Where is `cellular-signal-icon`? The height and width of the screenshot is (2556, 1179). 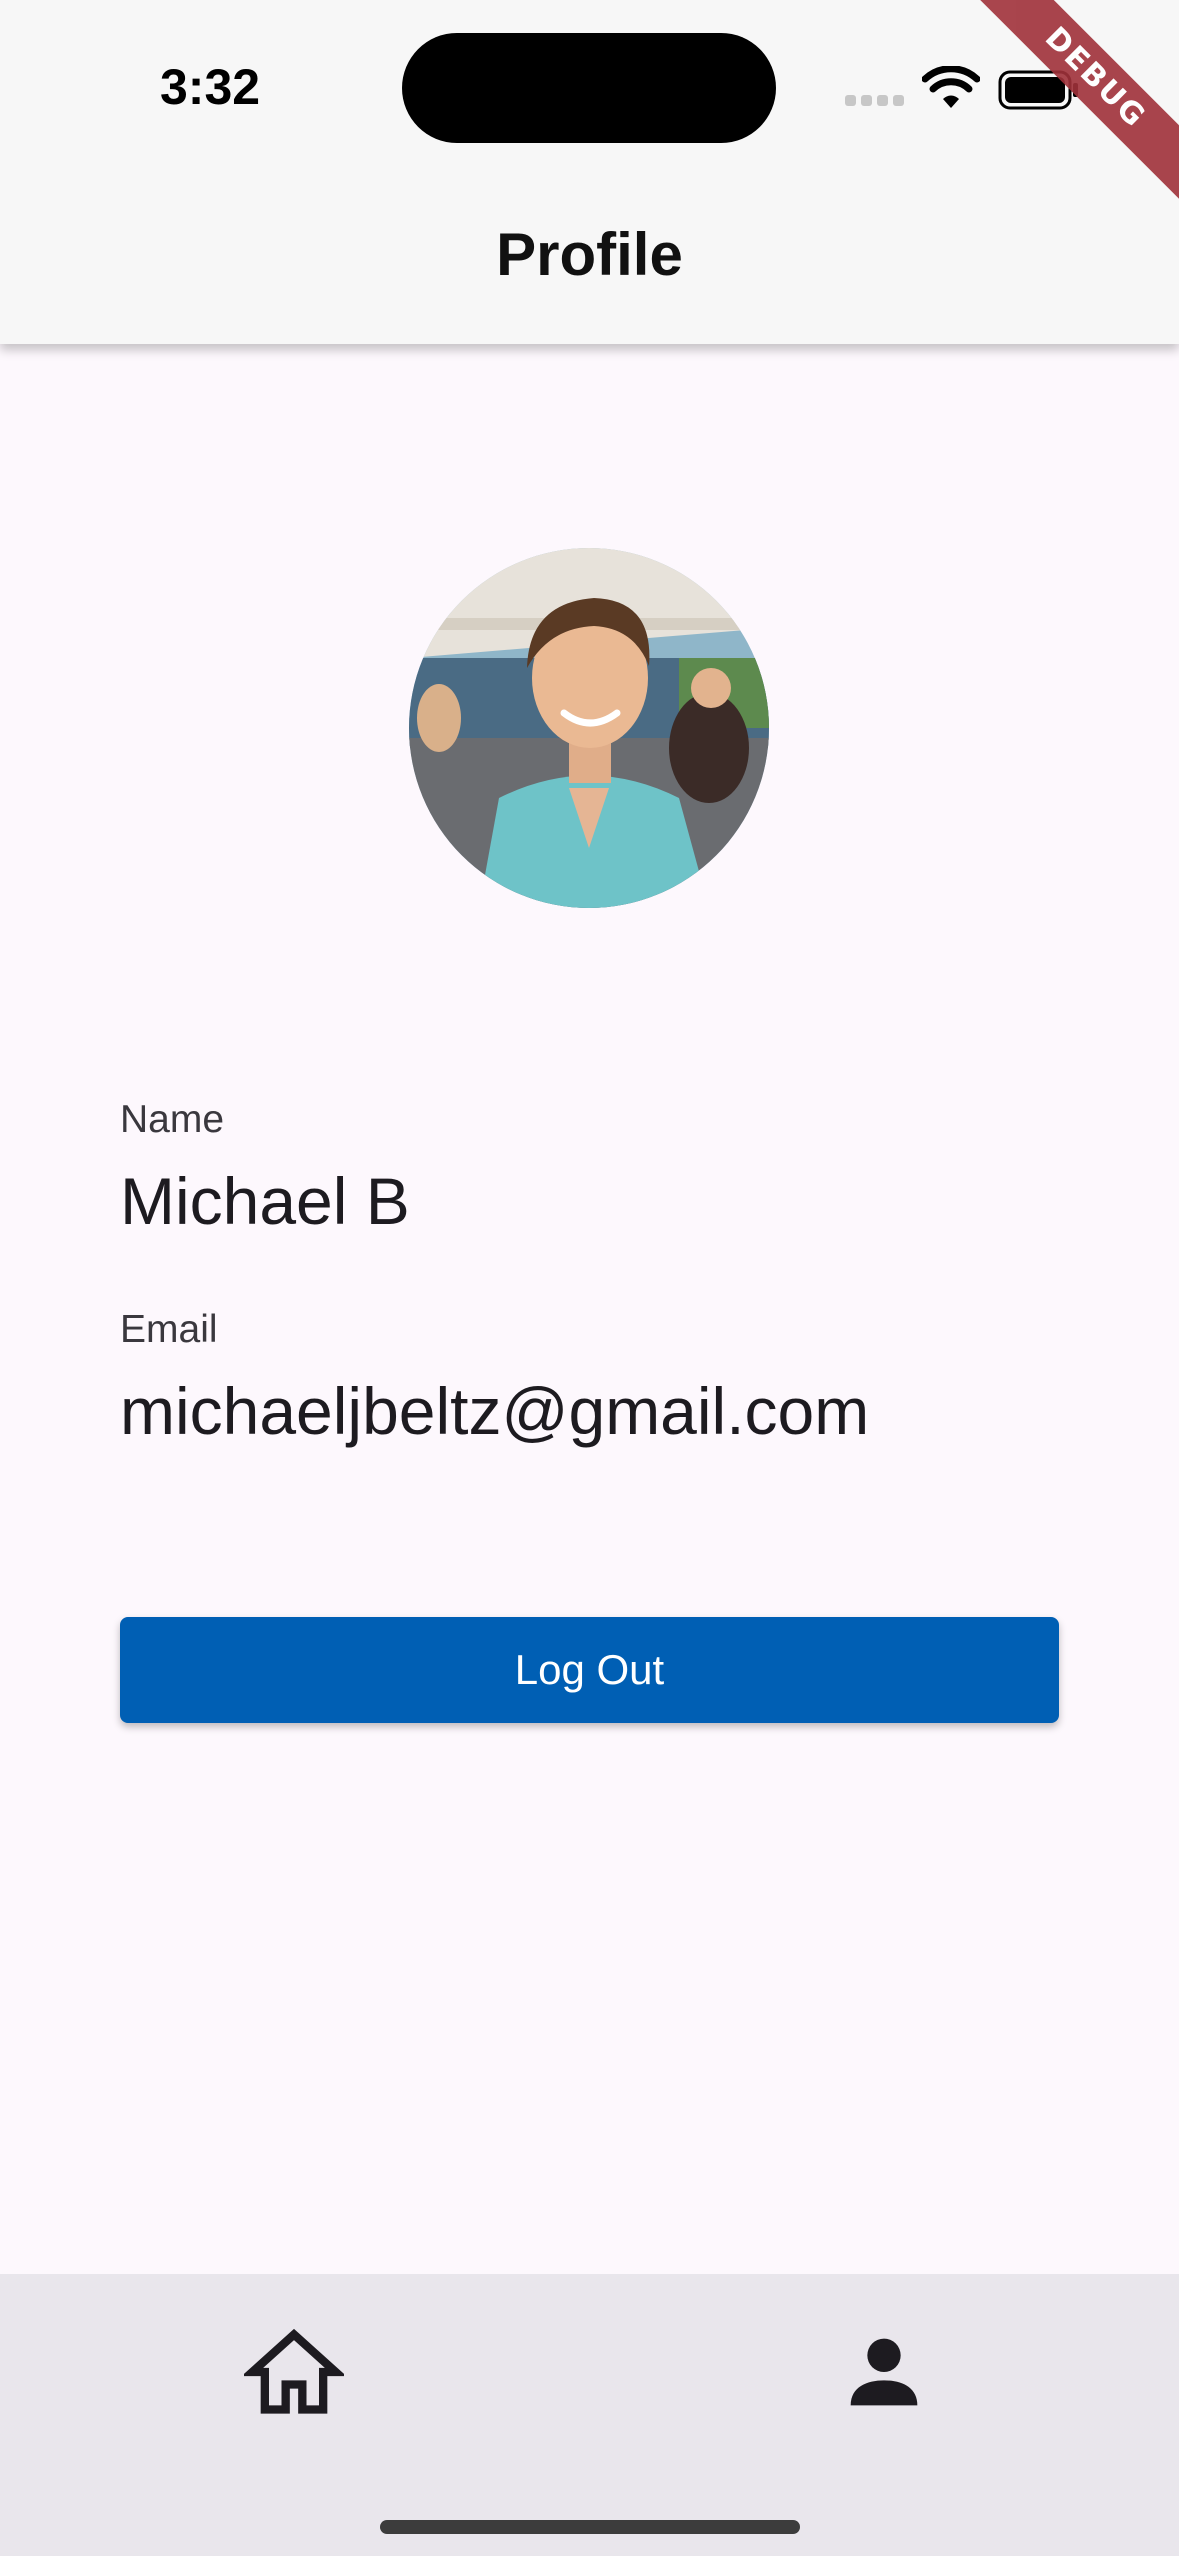
cellular-signal-icon is located at coordinates (875, 101).